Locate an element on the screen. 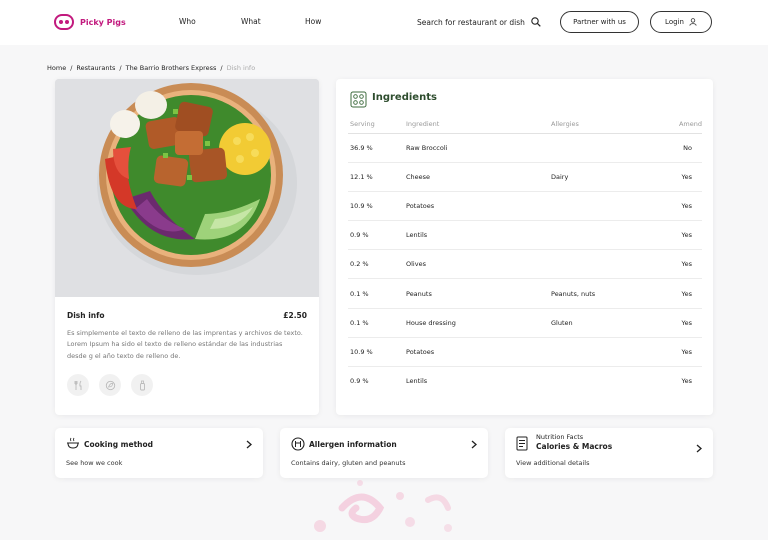 The image size is (768, 540). partner-button: Partner with us is located at coordinates (599, 22).